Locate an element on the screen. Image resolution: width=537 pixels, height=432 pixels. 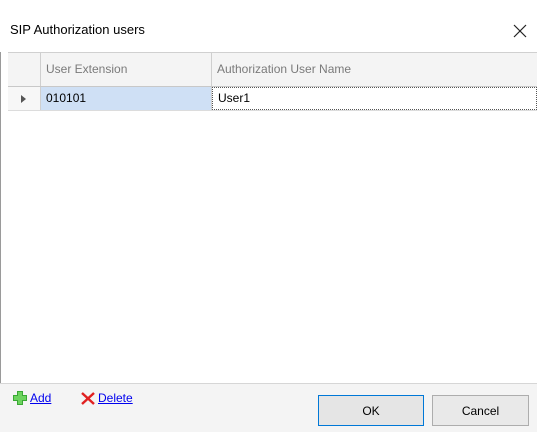
row-indicator-header is located at coordinates (24, 69).